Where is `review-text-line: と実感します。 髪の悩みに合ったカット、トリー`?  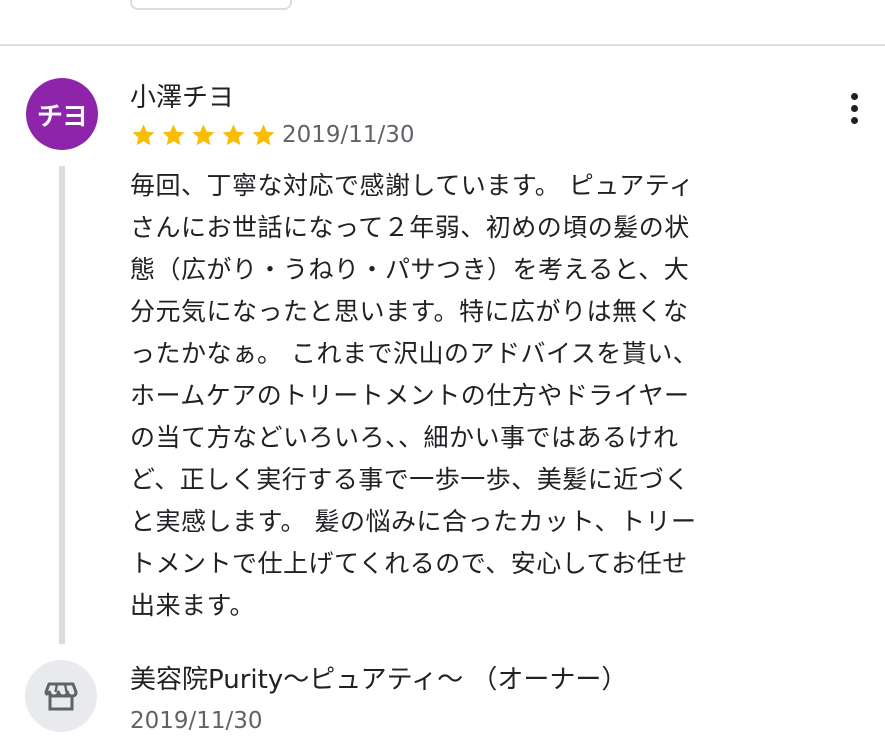 review-text-line: と実感します。 髪の悩みに合ったカット、トリー is located at coordinates (413, 521).